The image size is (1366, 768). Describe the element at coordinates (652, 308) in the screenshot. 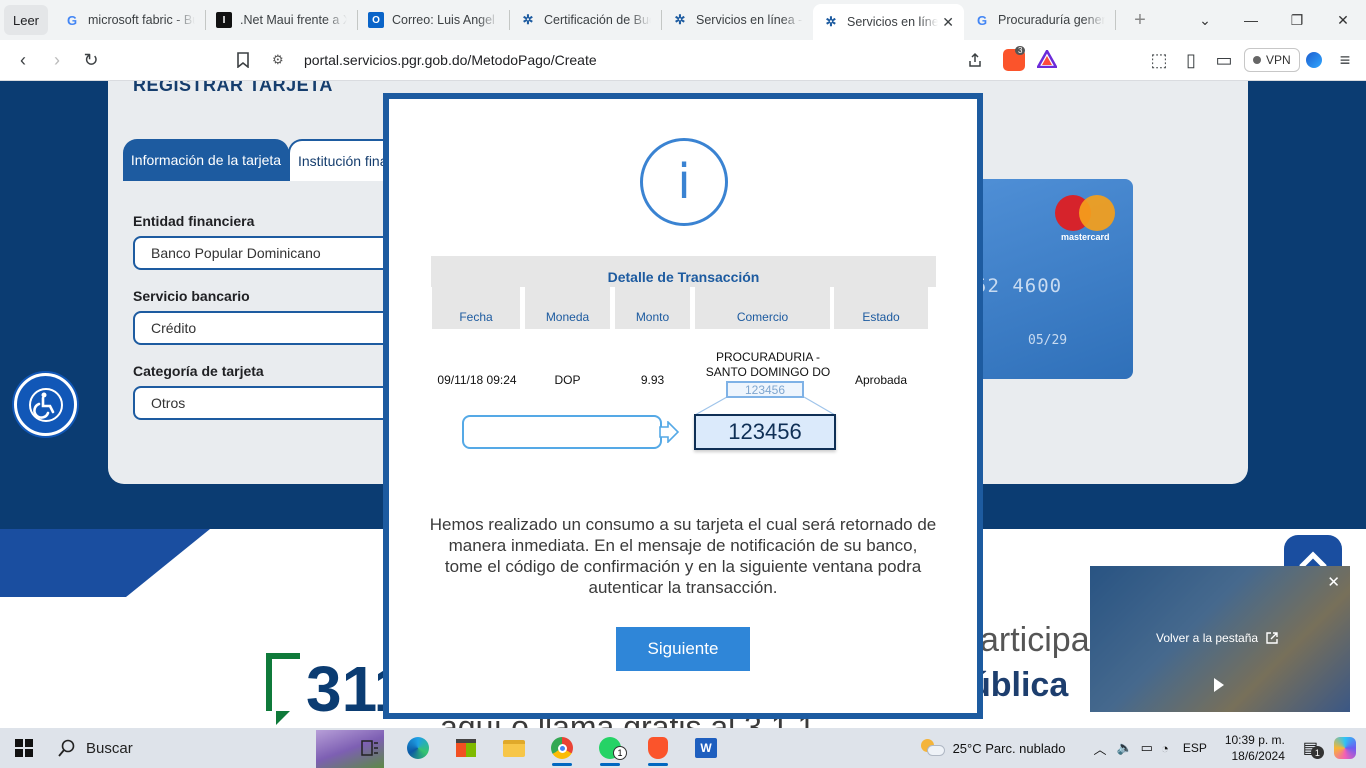

I see `column-header-monto: Monto` at that location.